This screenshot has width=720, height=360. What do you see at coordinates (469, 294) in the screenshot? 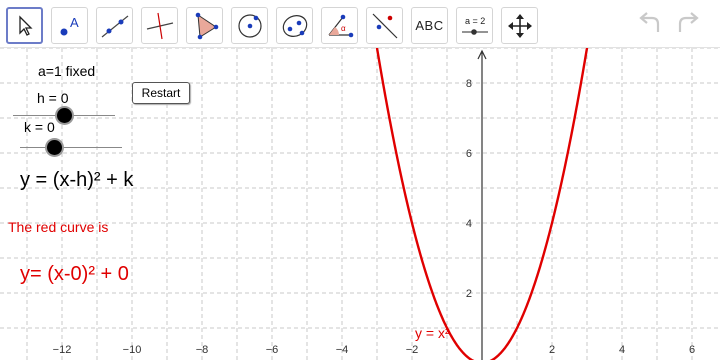
I see `y-tick-label: 2` at bounding box center [469, 294].